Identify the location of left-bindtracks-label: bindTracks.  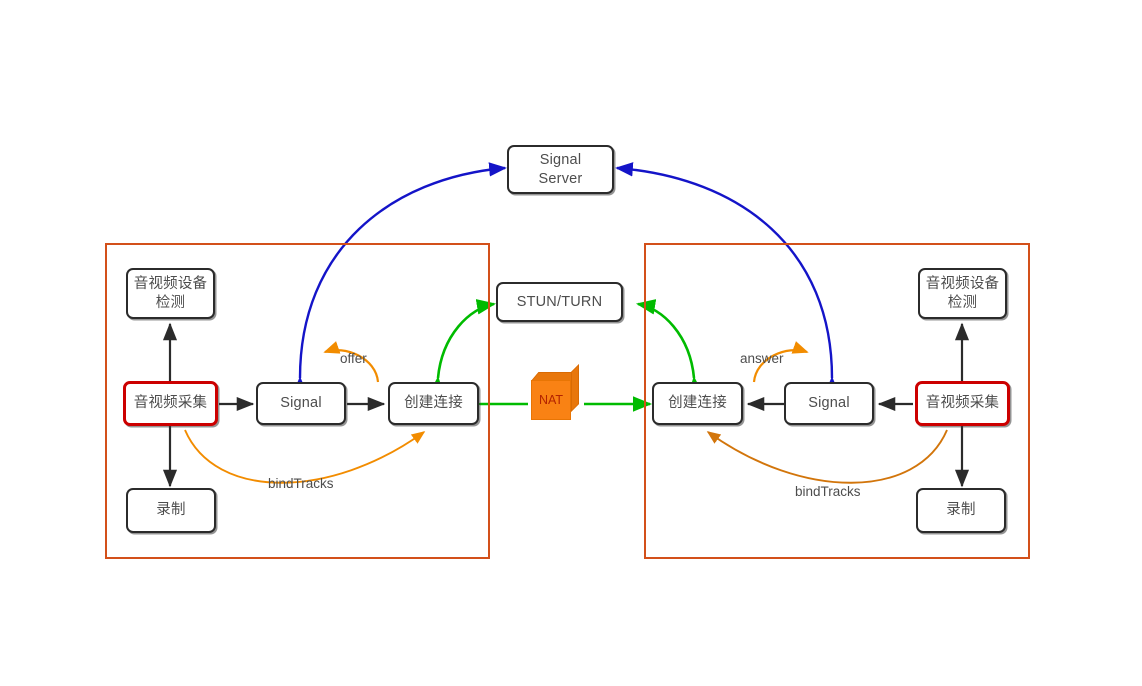
(301, 483).